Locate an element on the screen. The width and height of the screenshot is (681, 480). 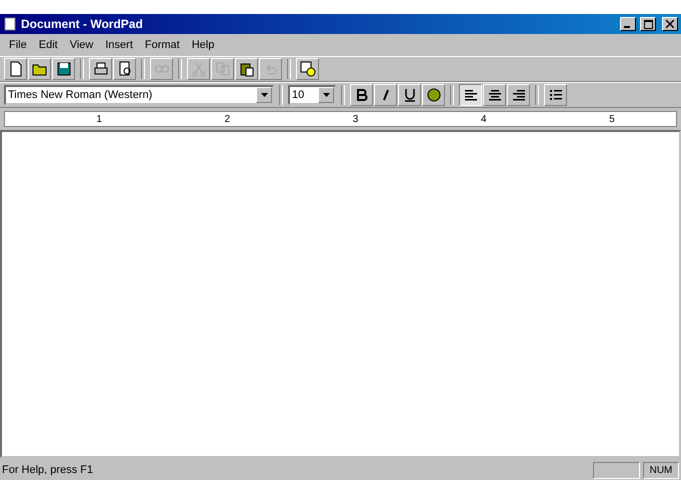
ruler-number: 3 is located at coordinates (355, 119).